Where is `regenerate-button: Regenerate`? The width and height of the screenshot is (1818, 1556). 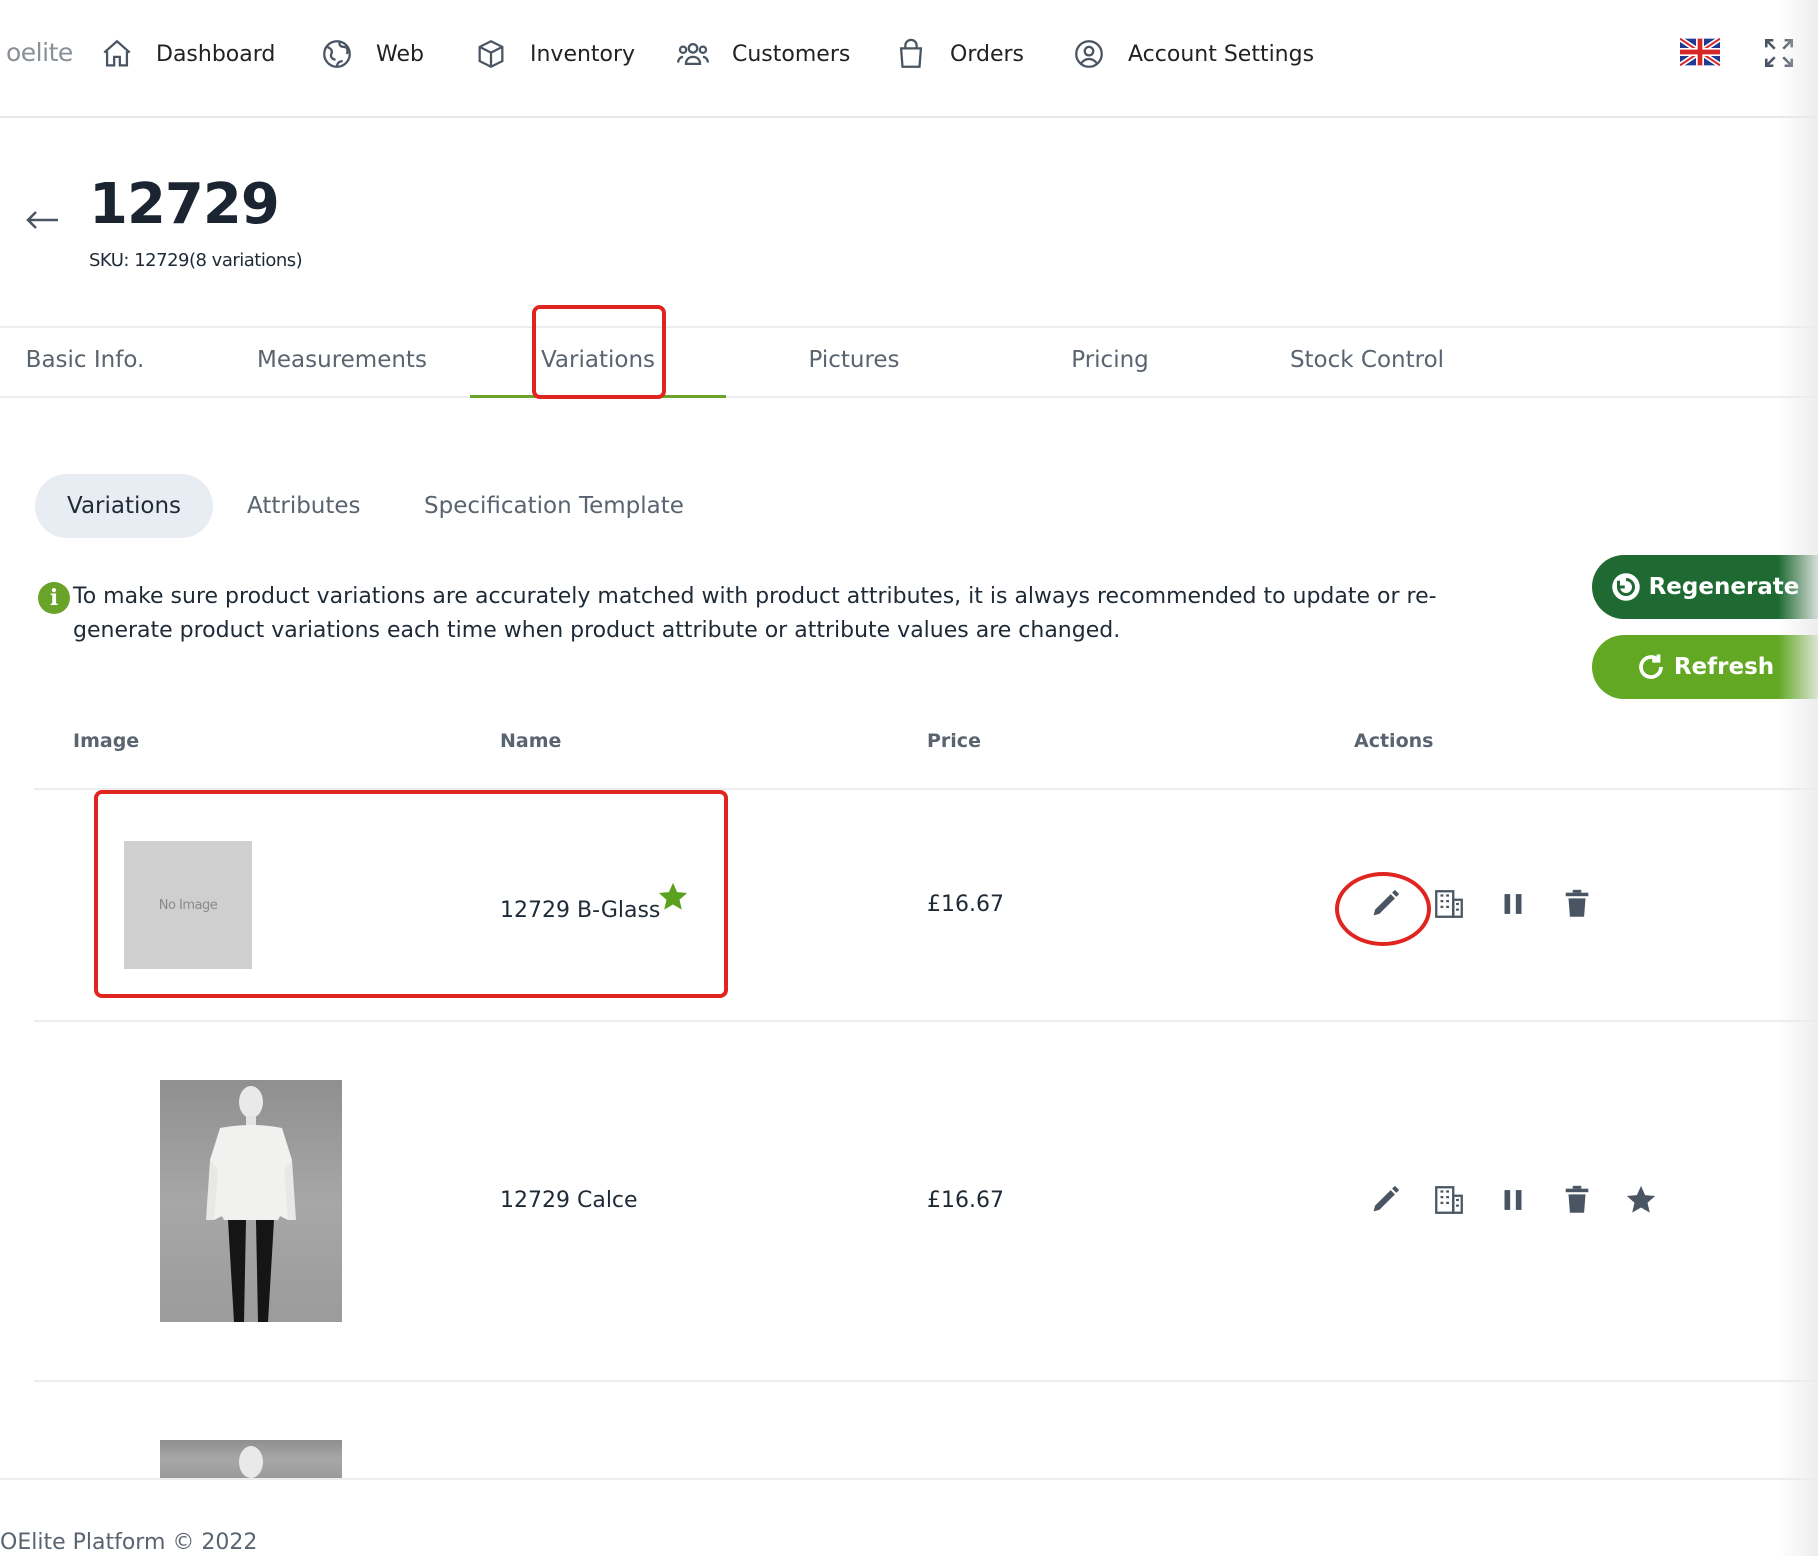 regenerate-button: Regenerate is located at coordinates (1705, 587).